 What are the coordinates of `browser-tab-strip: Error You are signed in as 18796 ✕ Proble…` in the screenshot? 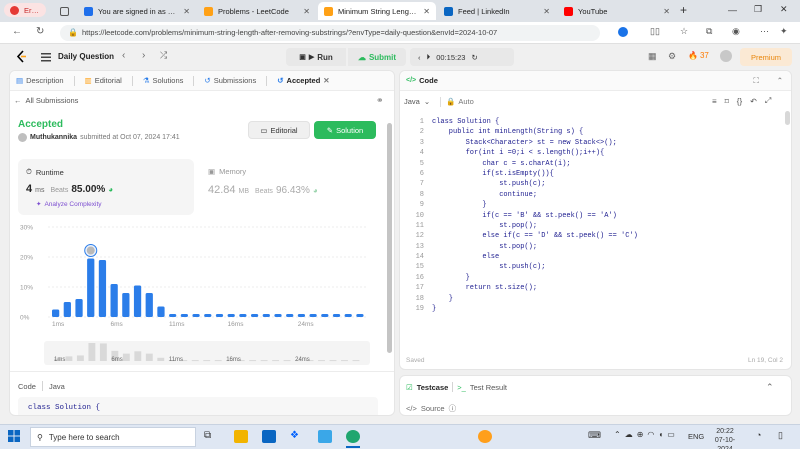 It's located at (400, 11).